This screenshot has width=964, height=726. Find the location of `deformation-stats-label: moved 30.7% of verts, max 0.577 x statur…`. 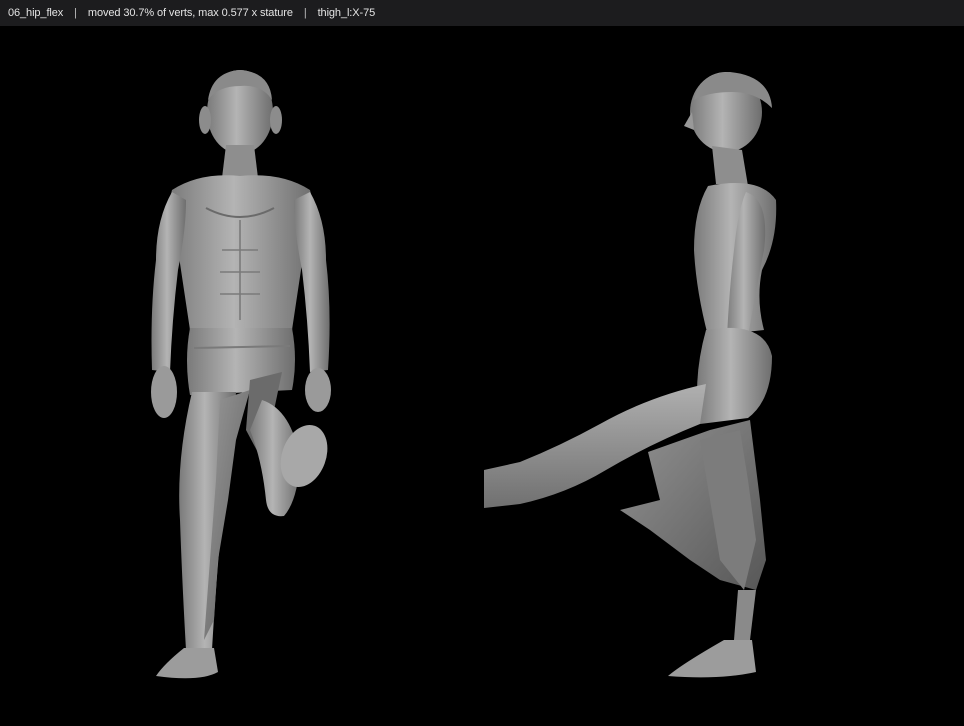

deformation-stats-label: moved 30.7% of verts, max 0.577 x statur… is located at coordinates (190, 13).